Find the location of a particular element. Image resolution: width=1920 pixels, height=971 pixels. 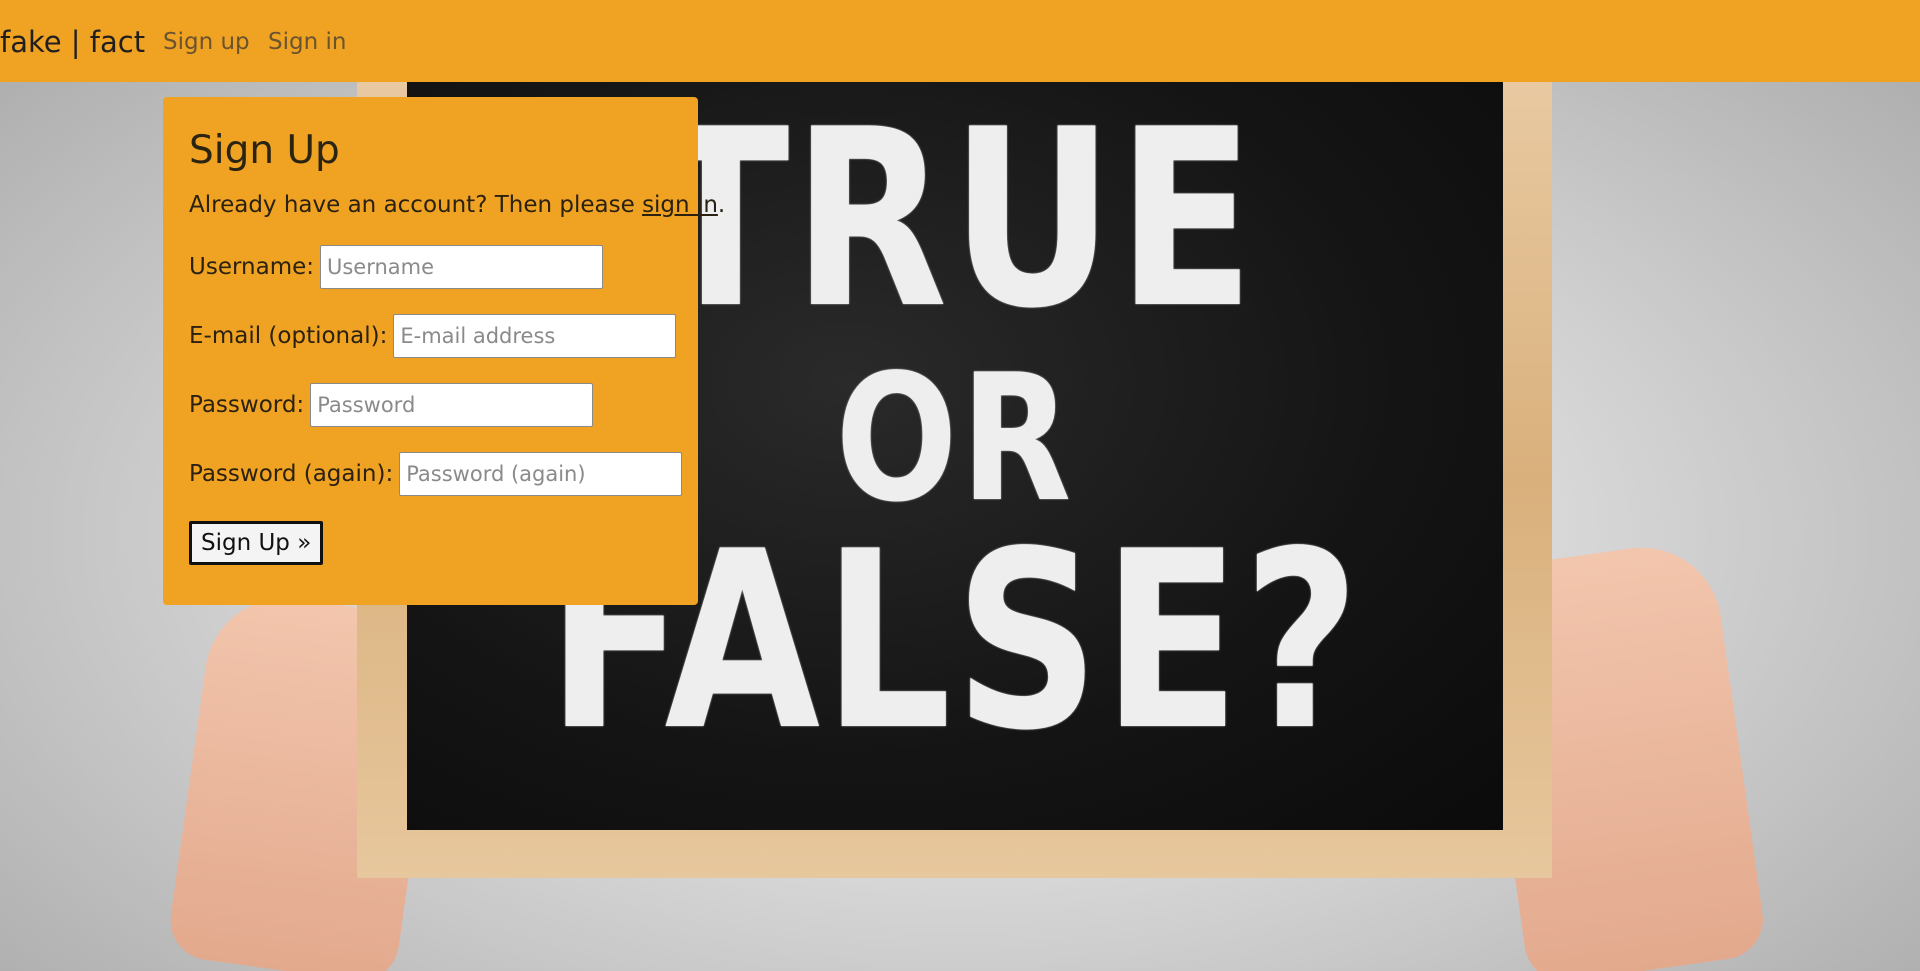

password-label: Password: is located at coordinates (247, 405).